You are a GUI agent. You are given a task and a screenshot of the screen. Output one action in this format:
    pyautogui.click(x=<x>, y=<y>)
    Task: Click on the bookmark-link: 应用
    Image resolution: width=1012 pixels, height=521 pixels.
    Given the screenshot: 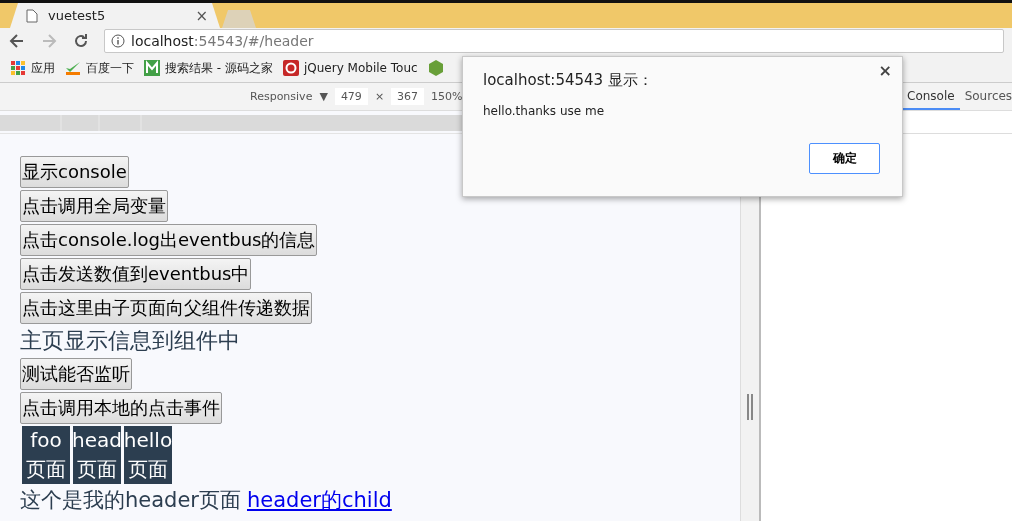 What is the action you would take?
    pyautogui.click(x=43, y=68)
    